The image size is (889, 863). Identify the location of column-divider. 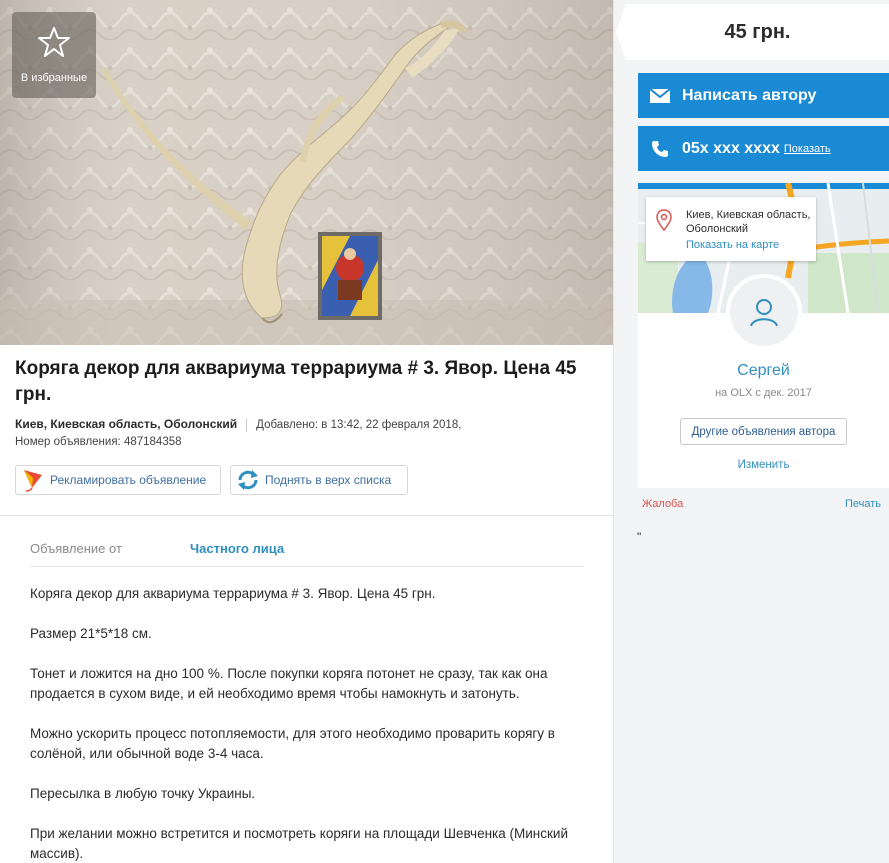
(613, 431).